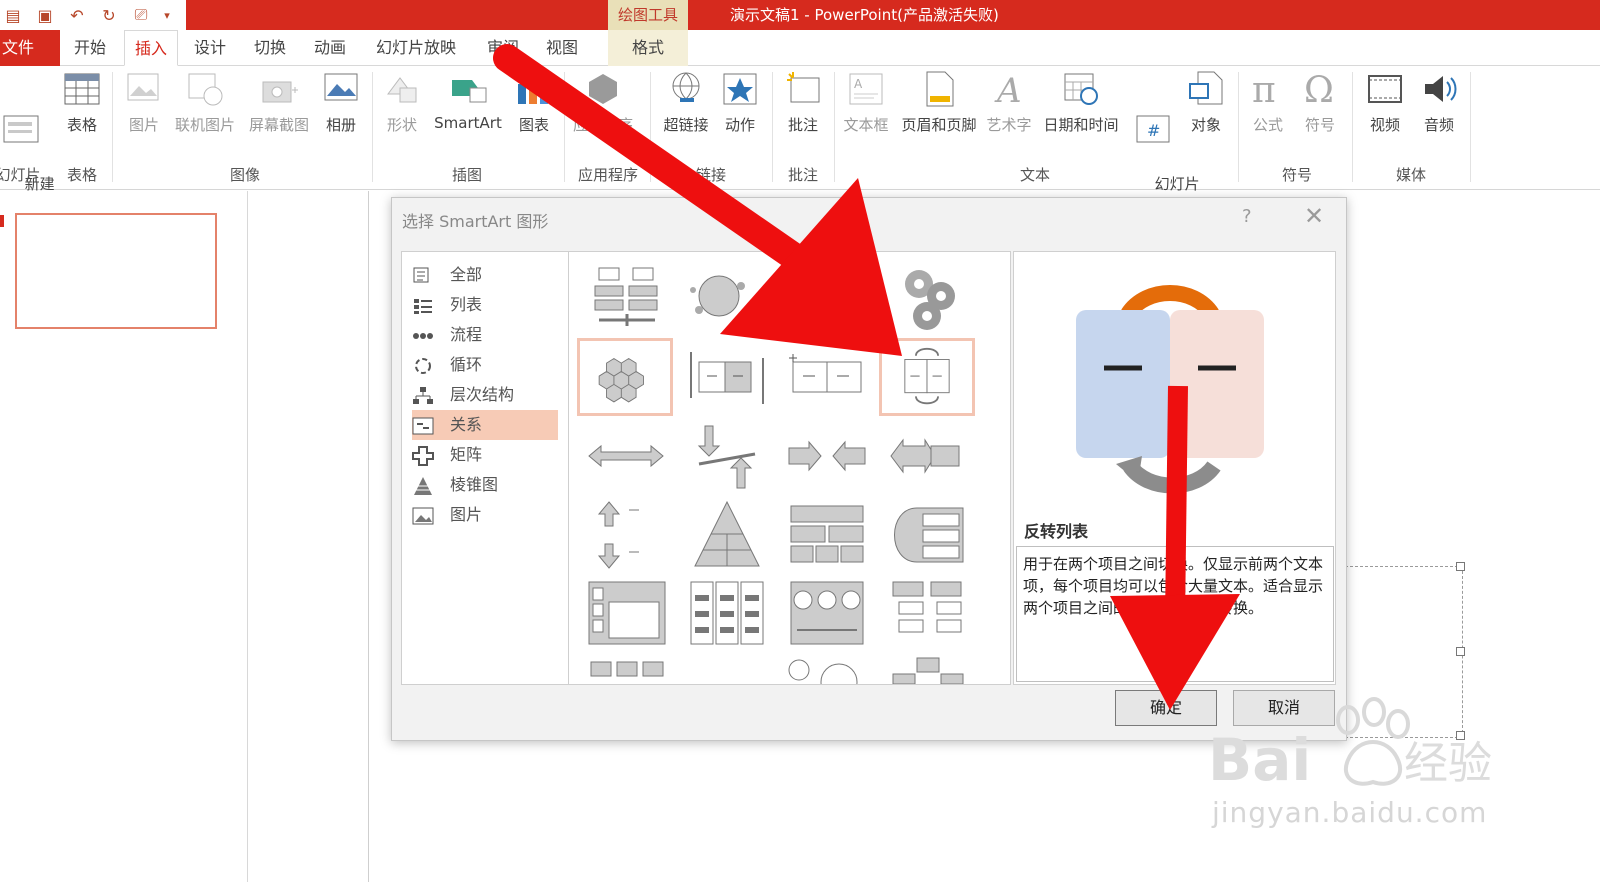  I want to click on undo-icon: ↶, so click(77, 15).